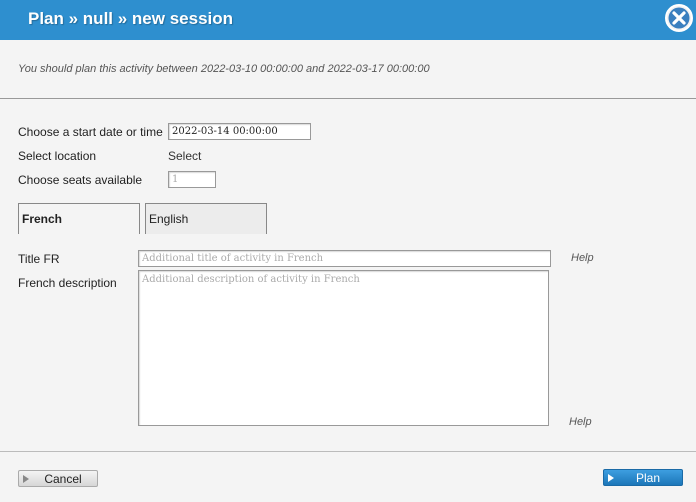 The height and width of the screenshot is (502, 696). What do you see at coordinates (79, 218) in the screenshot?
I see `tab-french: French` at bounding box center [79, 218].